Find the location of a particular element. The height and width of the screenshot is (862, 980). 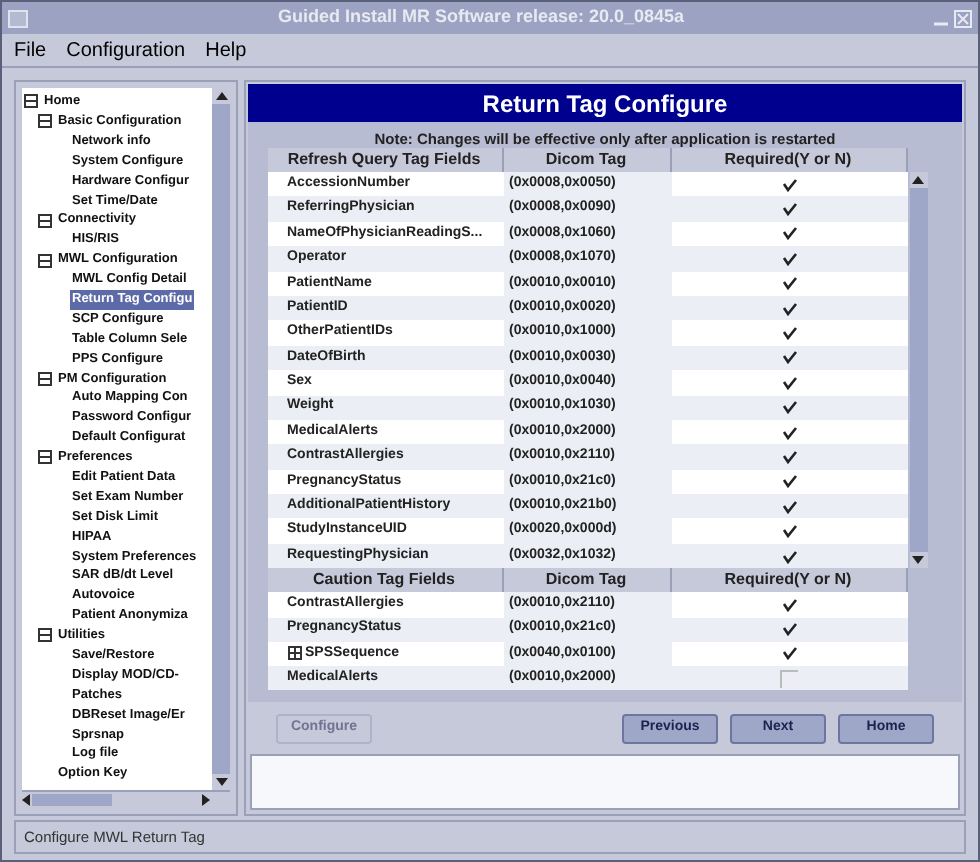

horizontal-scrollbar is located at coordinates (126, 799).